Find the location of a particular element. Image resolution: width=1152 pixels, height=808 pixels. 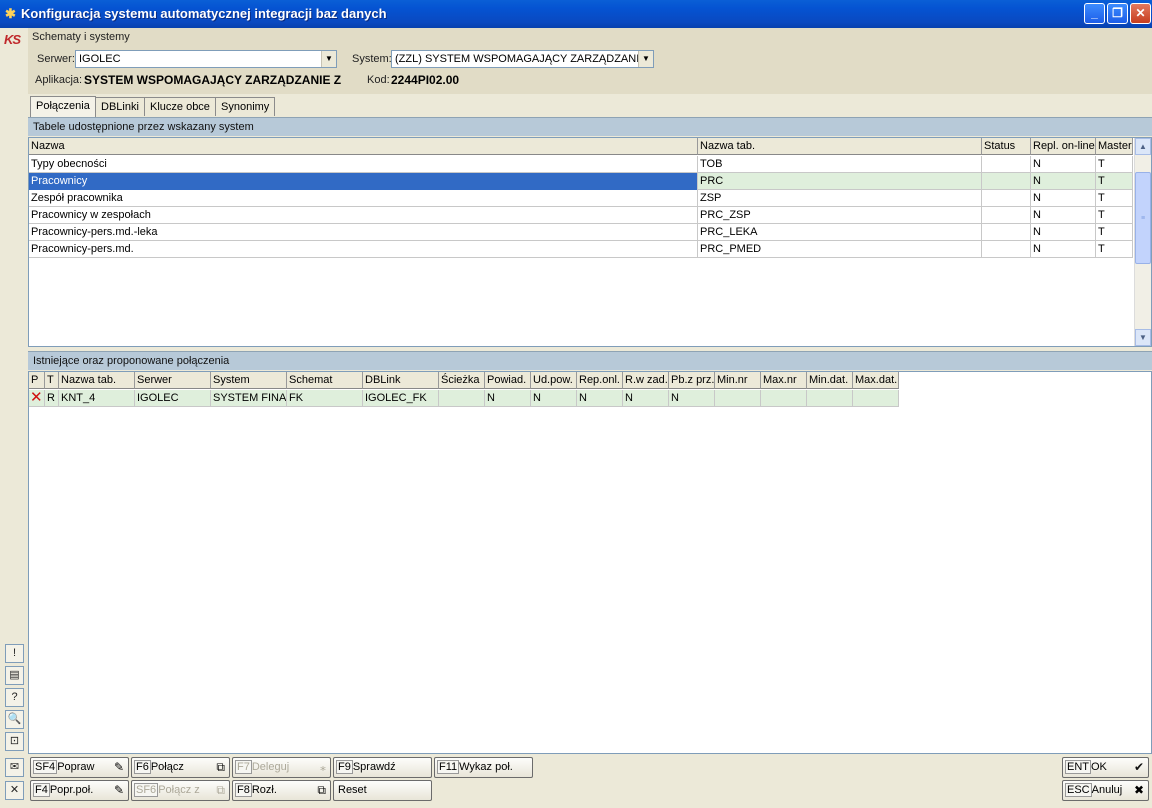

tab-dblinks: DBLinki is located at coordinates (120, 106).